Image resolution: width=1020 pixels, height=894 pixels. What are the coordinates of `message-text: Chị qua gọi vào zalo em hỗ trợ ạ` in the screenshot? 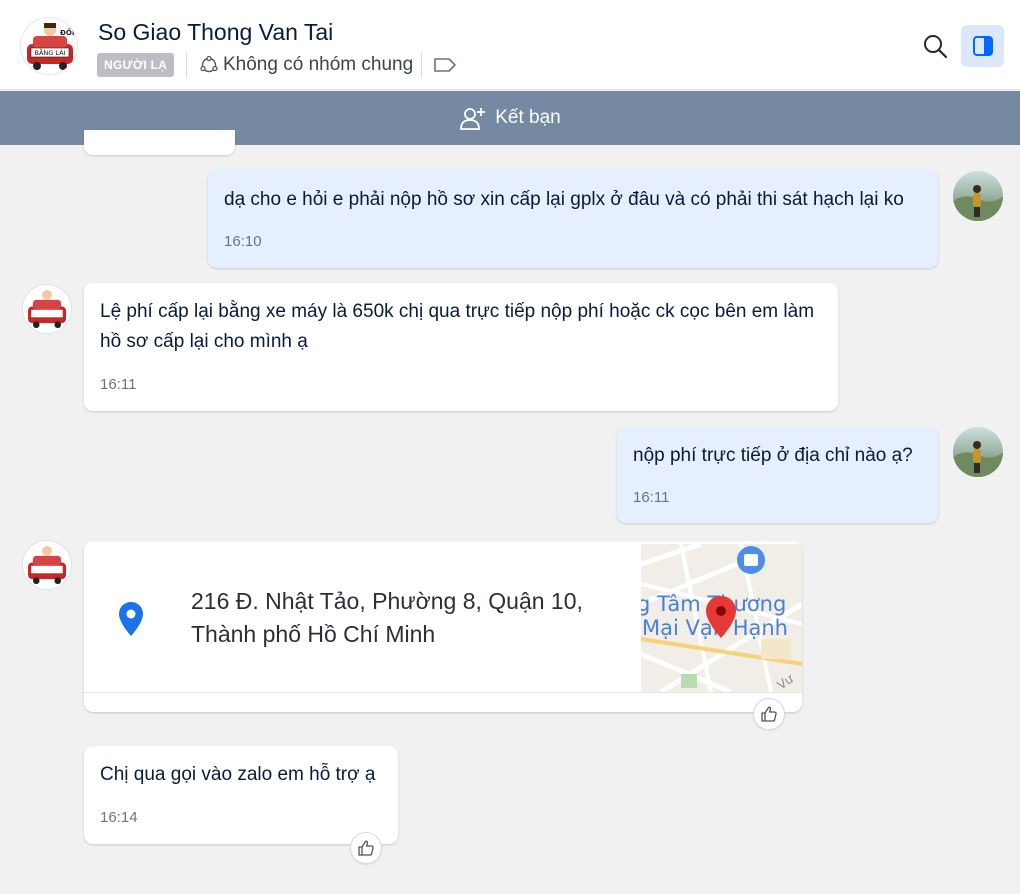 It's located at (238, 774).